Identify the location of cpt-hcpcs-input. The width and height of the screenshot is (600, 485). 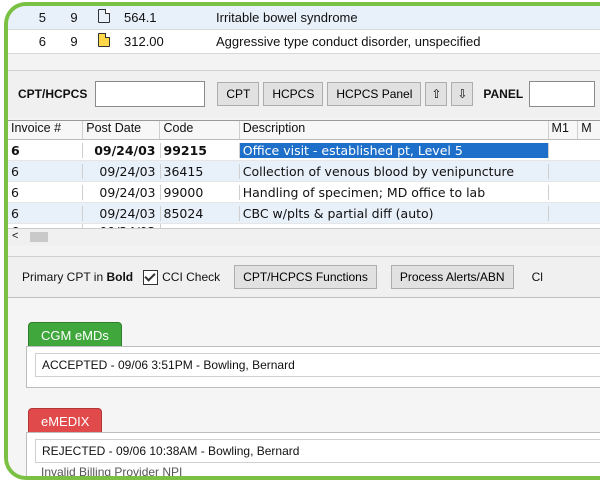
(150, 94).